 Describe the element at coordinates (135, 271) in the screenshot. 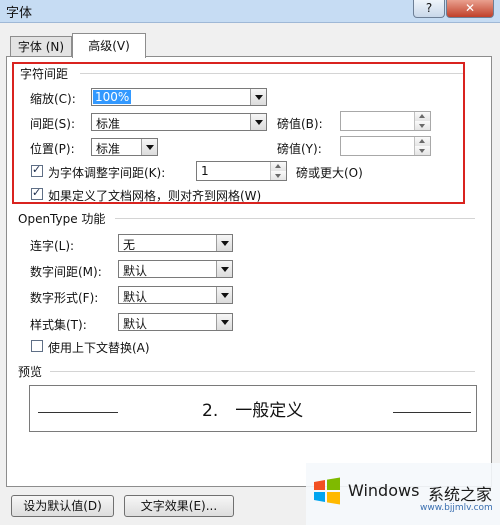

I see `number-spacing-value: 默认` at that location.